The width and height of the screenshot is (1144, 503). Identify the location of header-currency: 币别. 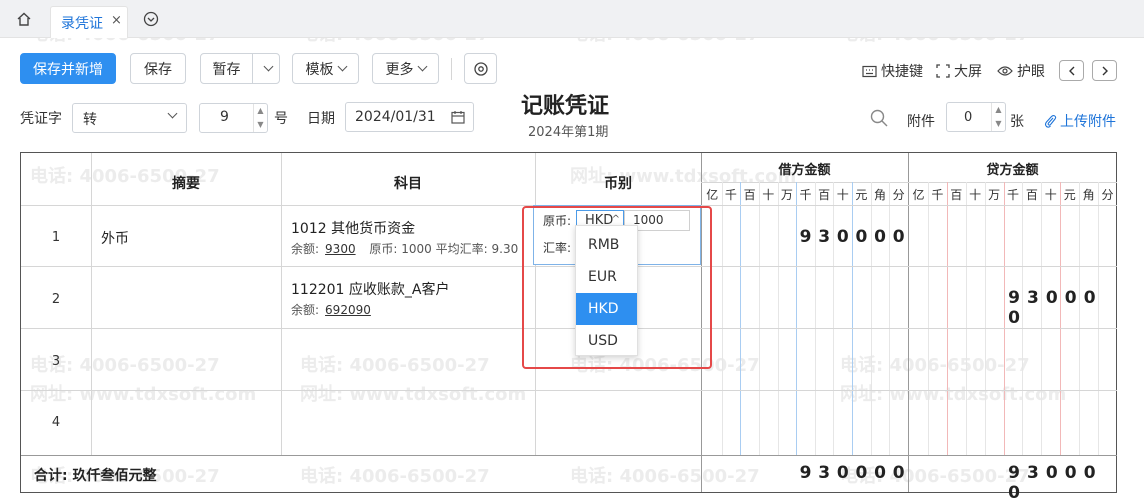
(618, 184).